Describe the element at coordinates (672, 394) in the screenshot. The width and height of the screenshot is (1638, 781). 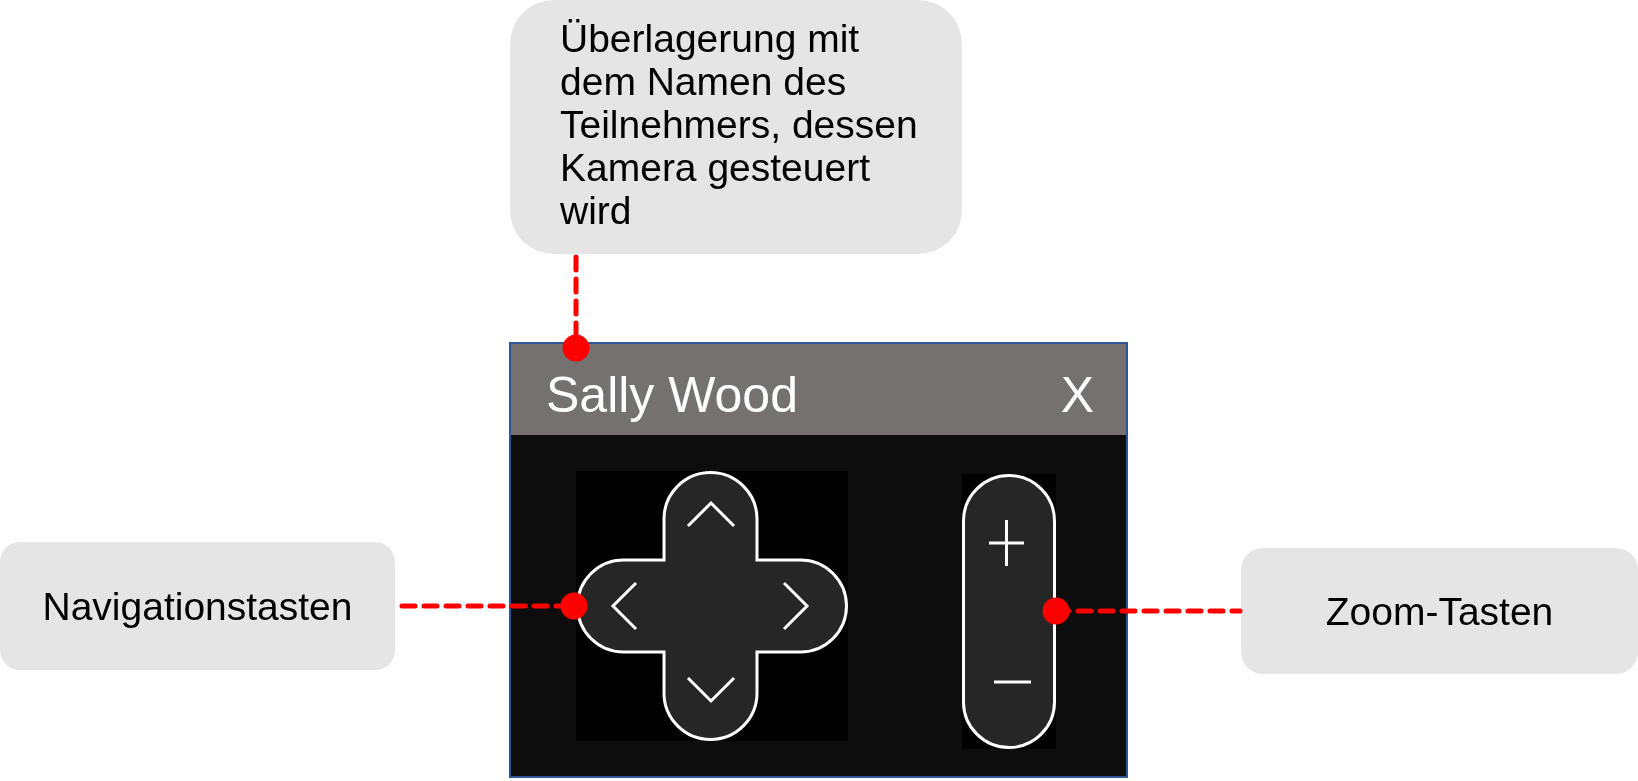
I see `participant-name: Sally Wood` at that location.